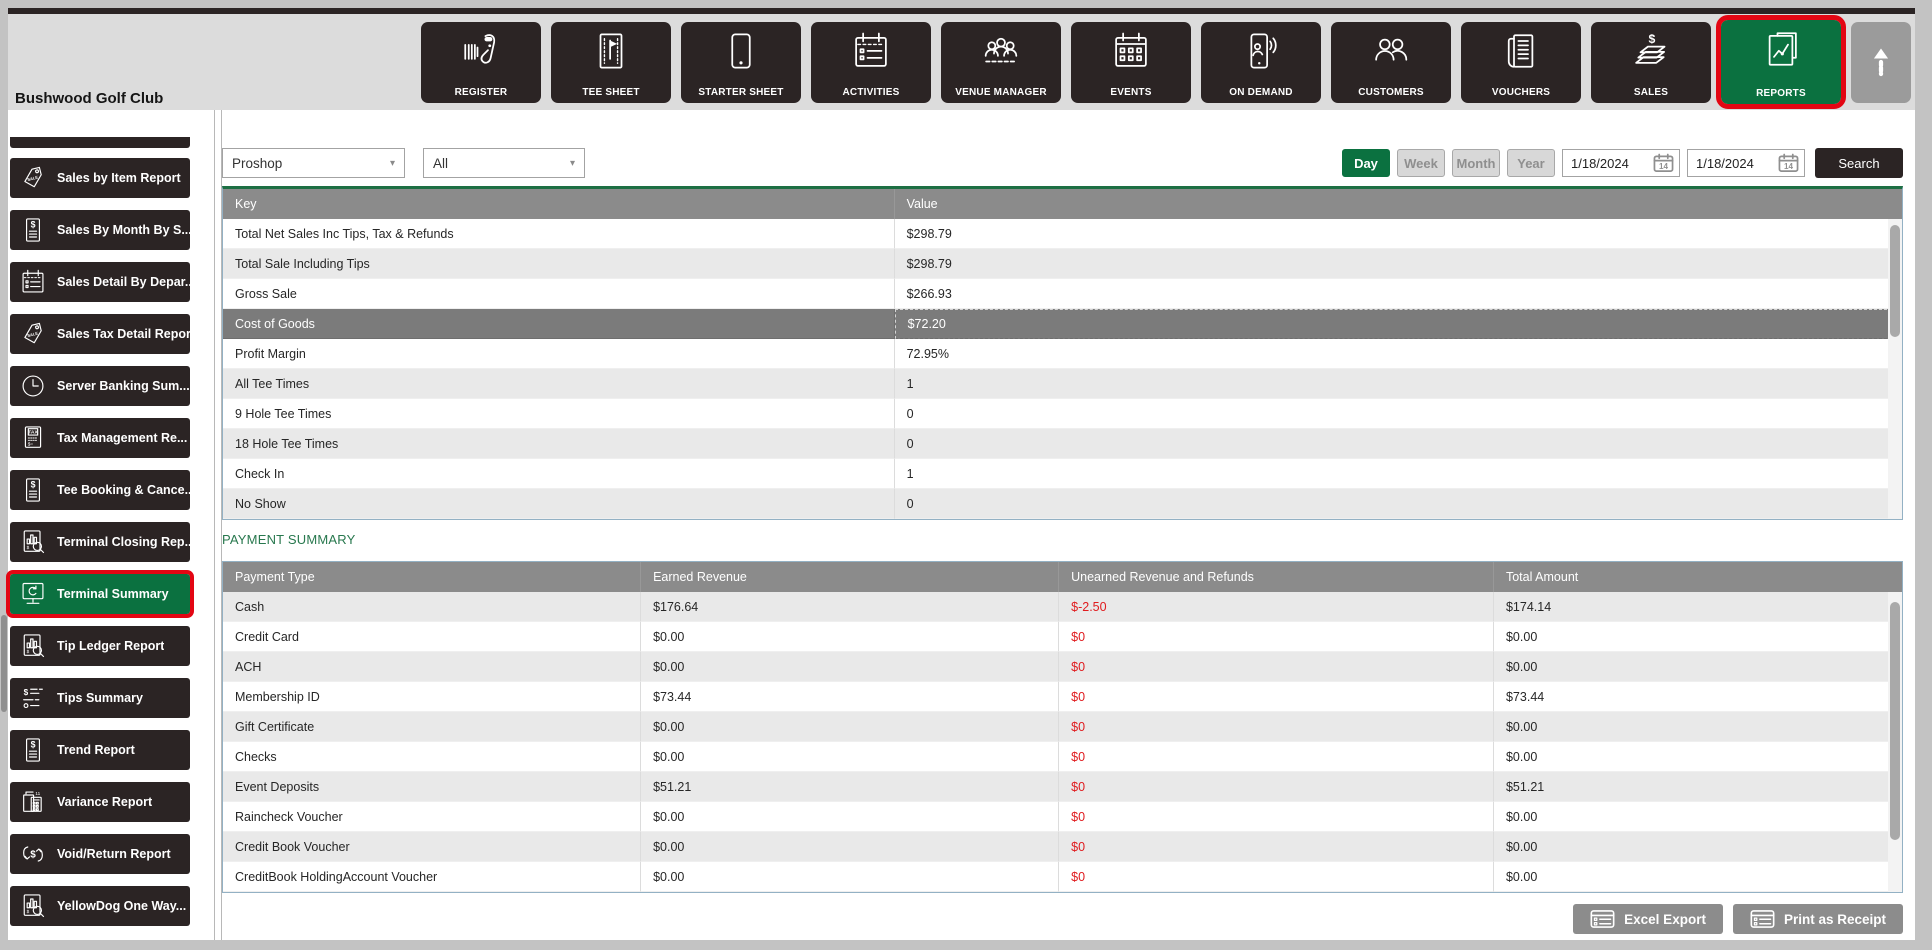  What do you see at coordinates (100, 646) in the screenshot?
I see `sidebar-item-tip-ledger-report: $ Tip Ledger Report` at bounding box center [100, 646].